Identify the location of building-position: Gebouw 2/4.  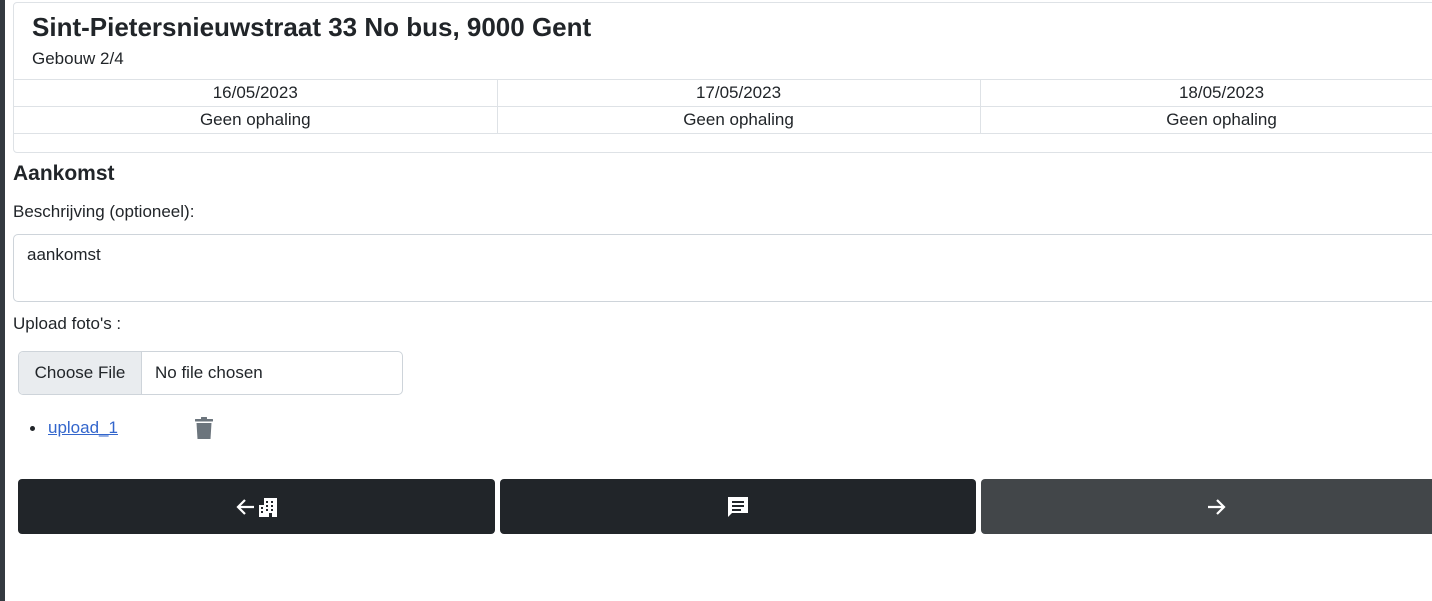
(78, 58).